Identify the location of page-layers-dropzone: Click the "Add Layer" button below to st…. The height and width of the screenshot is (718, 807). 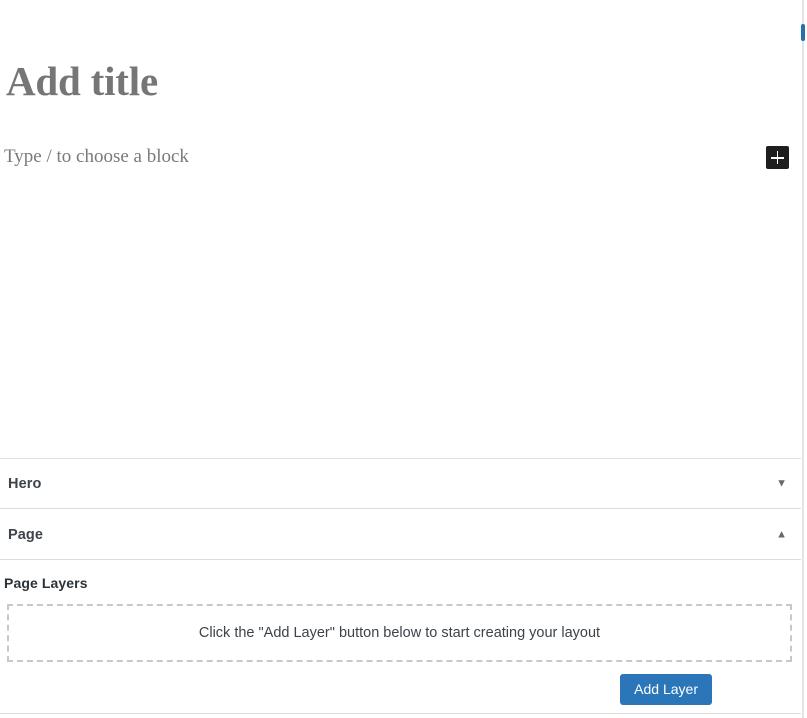
(399, 633).